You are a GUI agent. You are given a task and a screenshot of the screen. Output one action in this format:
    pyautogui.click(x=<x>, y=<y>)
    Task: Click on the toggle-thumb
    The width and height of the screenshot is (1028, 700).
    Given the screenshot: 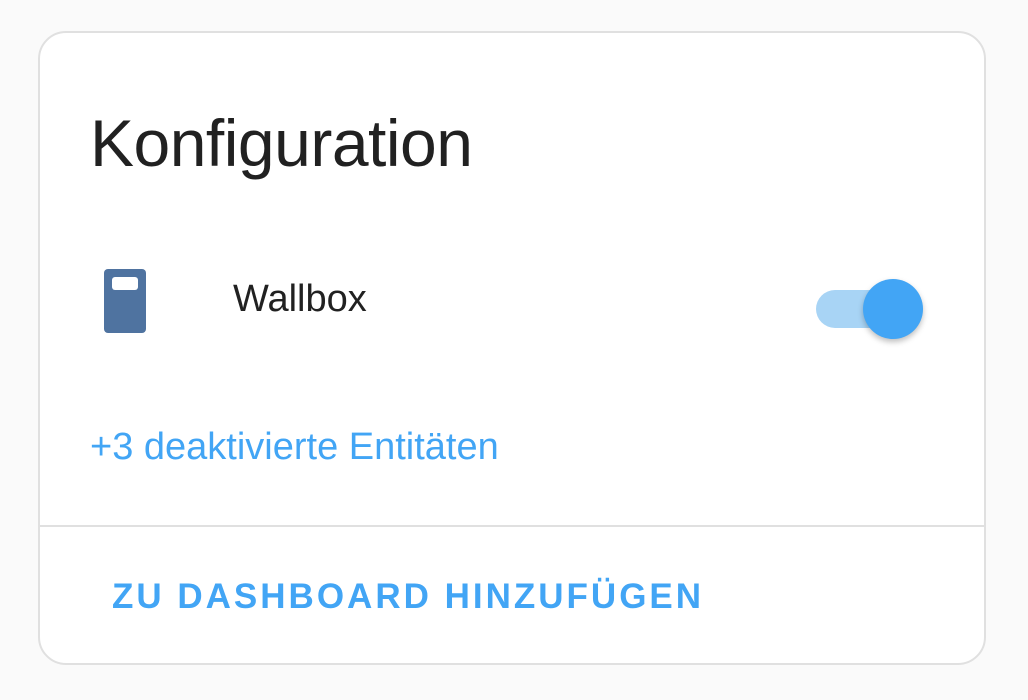 What is the action you would take?
    pyautogui.click(x=893, y=309)
    